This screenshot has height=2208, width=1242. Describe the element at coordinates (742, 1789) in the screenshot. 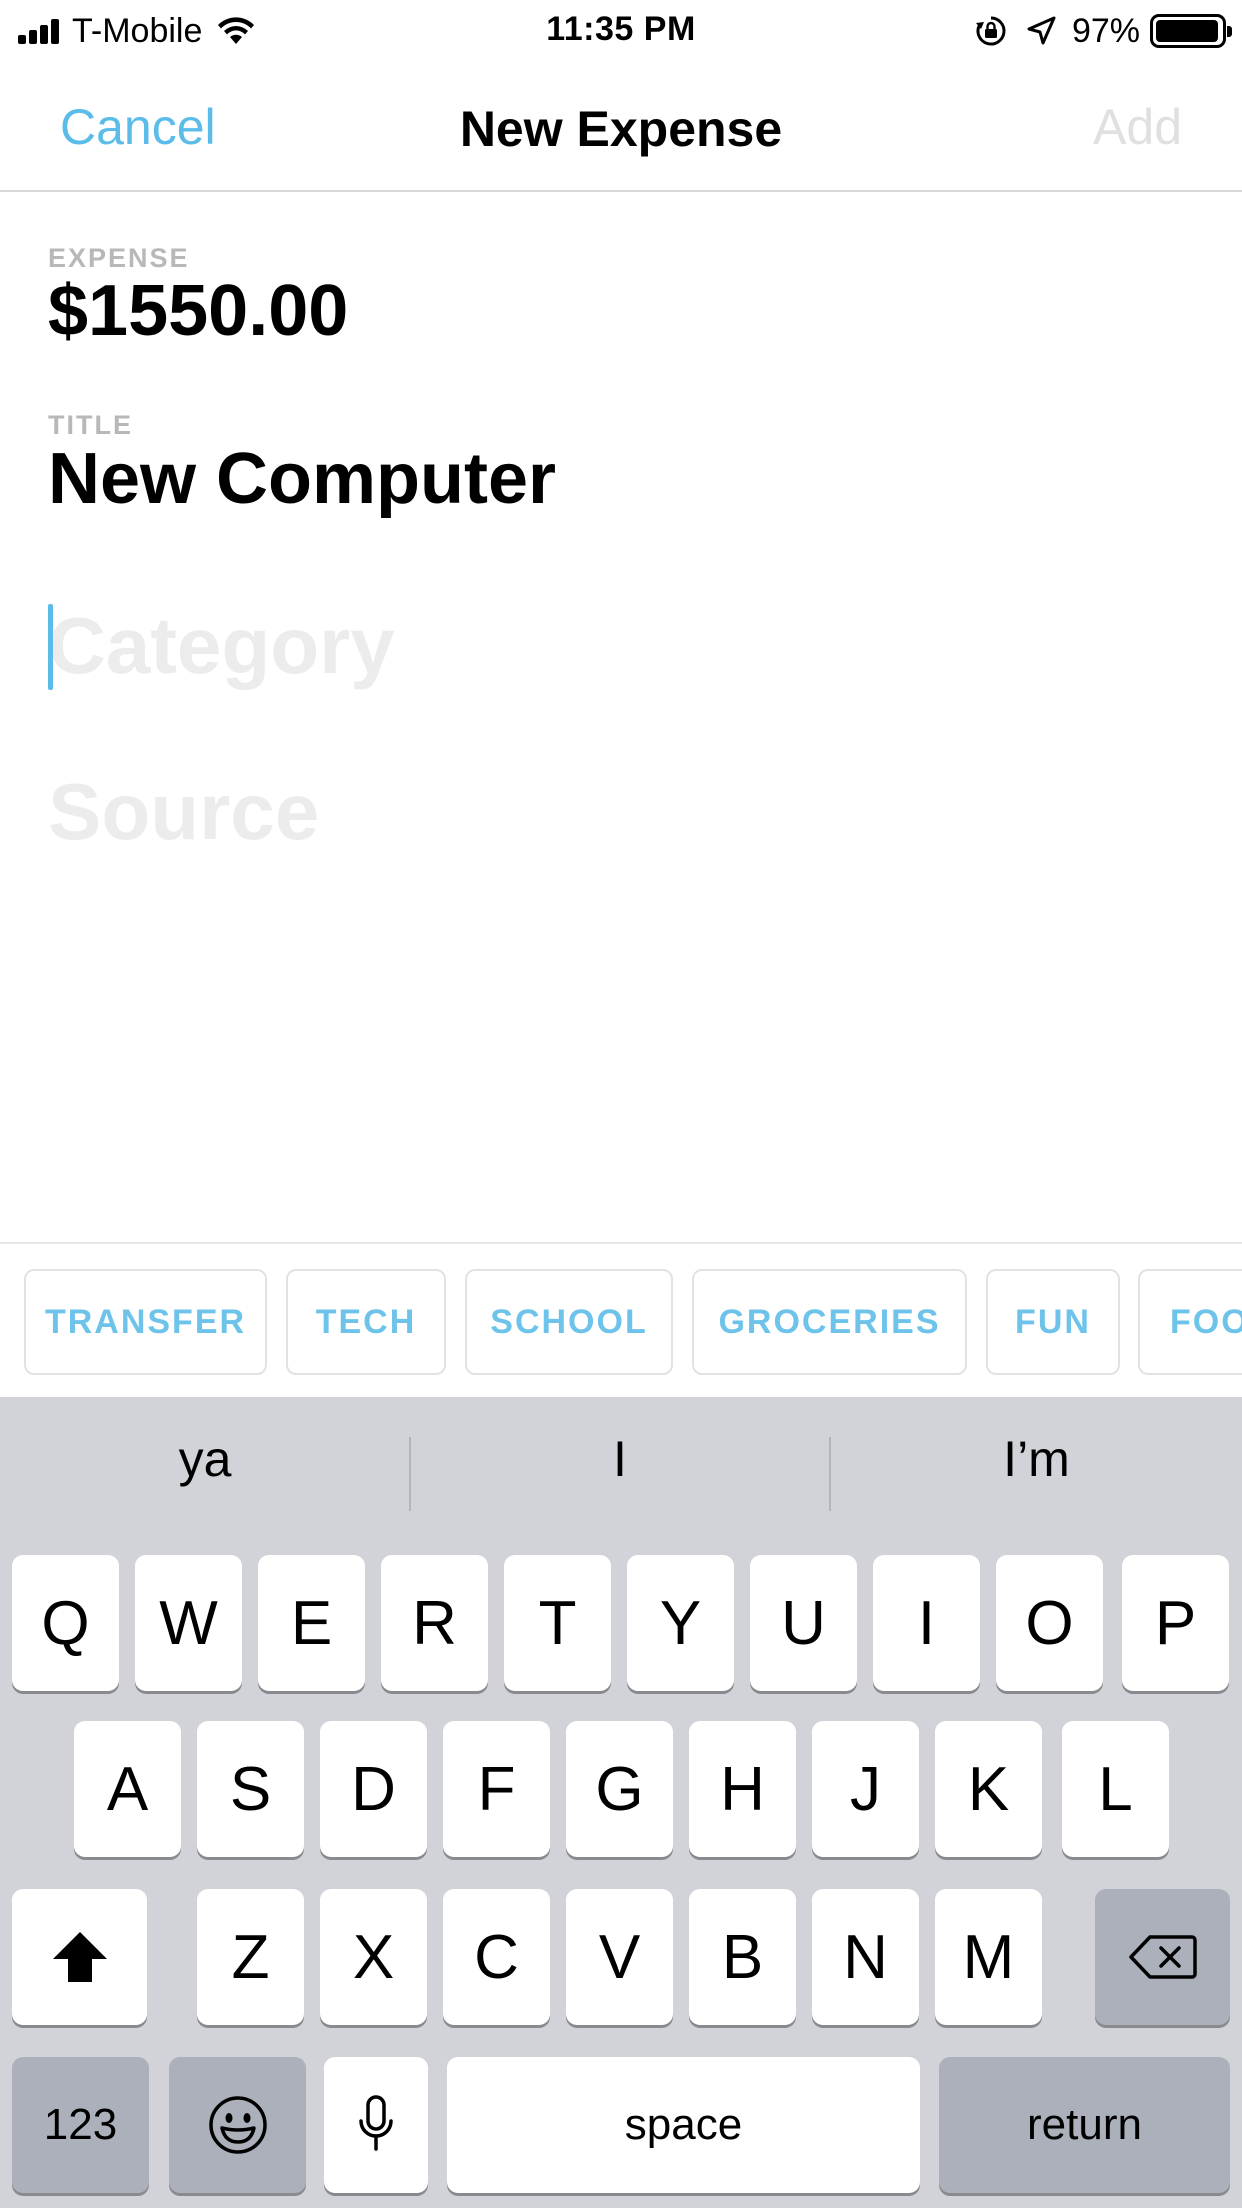

I see `key-h: H` at that location.